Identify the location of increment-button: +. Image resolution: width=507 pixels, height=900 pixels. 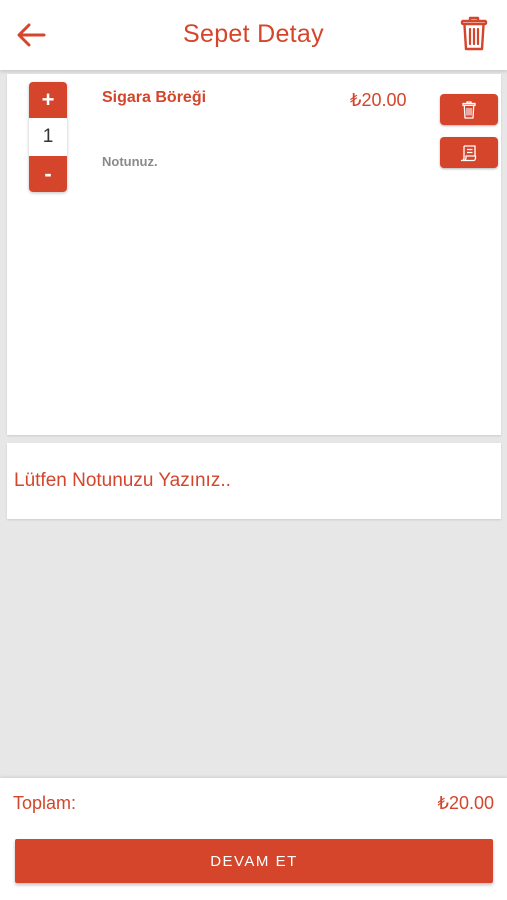
(48, 100).